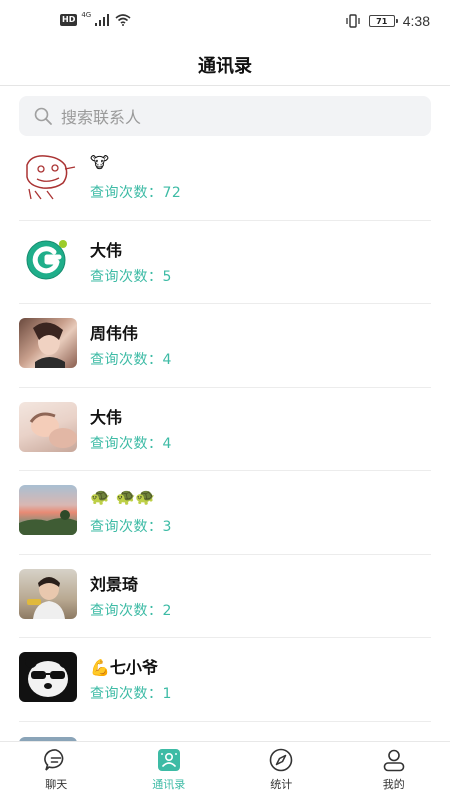 The width and height of the screenshot is (450, 800). I want to click on network-type: 4G, so click(86, 15).